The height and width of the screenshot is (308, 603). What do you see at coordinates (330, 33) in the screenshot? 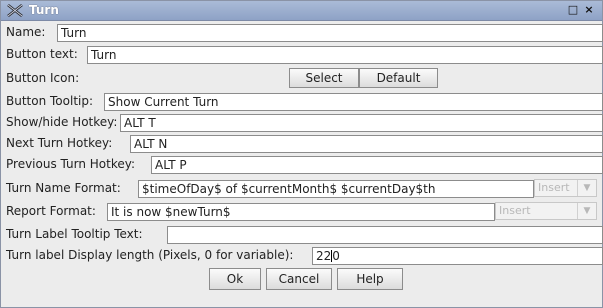
I see `name-field: Turn` at bounding box center [330, 33].